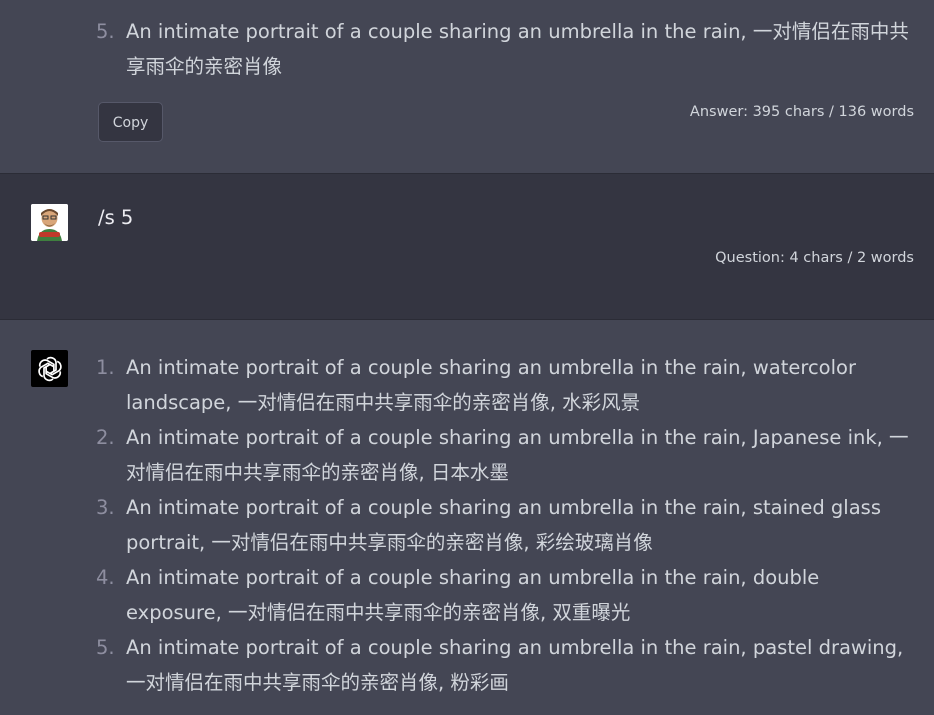 The height and width of the screenshot is (715, 934). What do you see at coordinates (801, 112) in the screenshot?
I see `answer-stats: Answer: 395 chars / 136 words` at bounding box center [801, 112].